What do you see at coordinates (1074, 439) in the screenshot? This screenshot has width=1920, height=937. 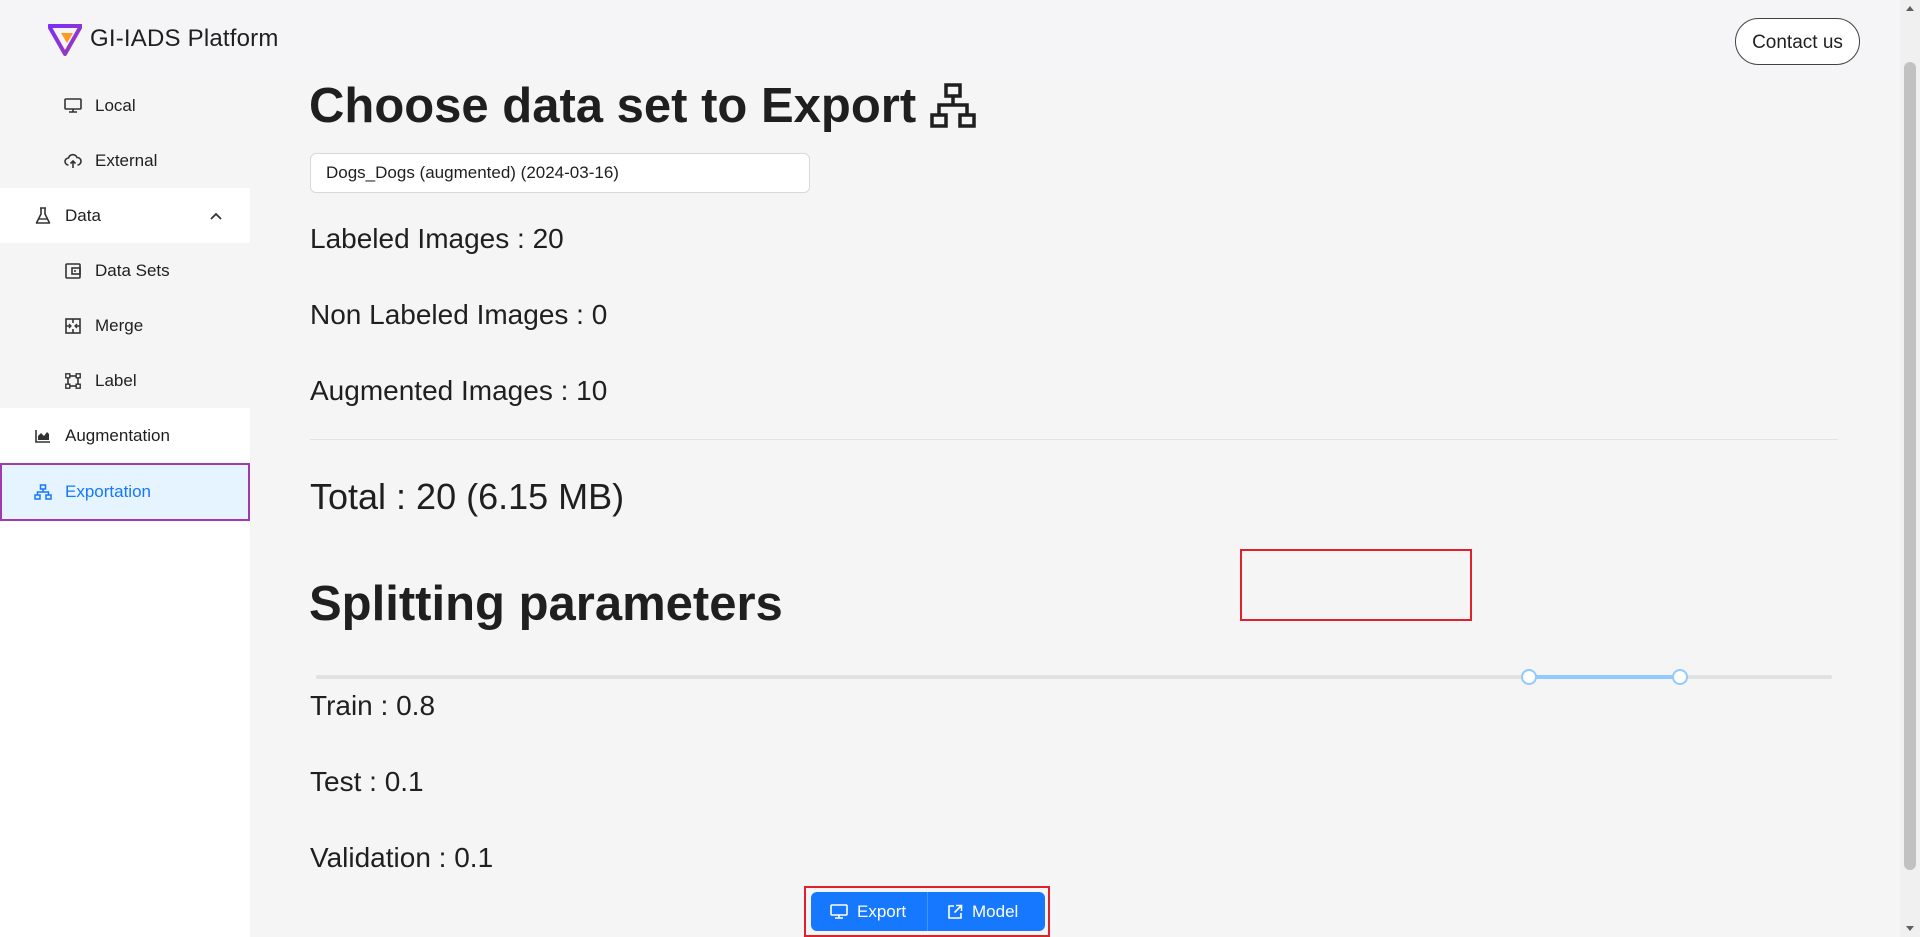 I see `divider` at bounding box center [1074, 439].